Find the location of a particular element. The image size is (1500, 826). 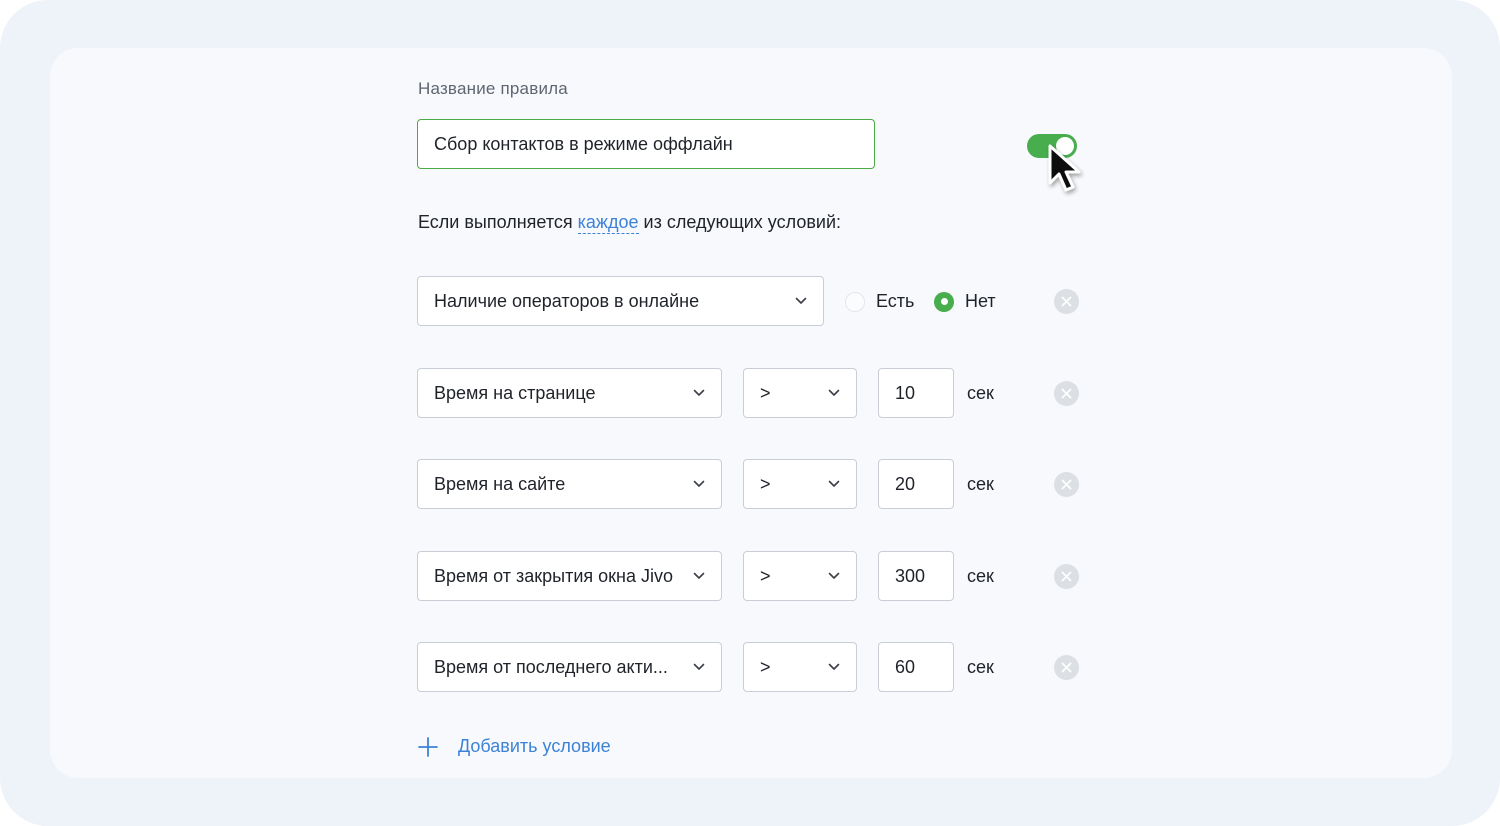

rule-name-label: Название правила is located at coordinates (493, 88).